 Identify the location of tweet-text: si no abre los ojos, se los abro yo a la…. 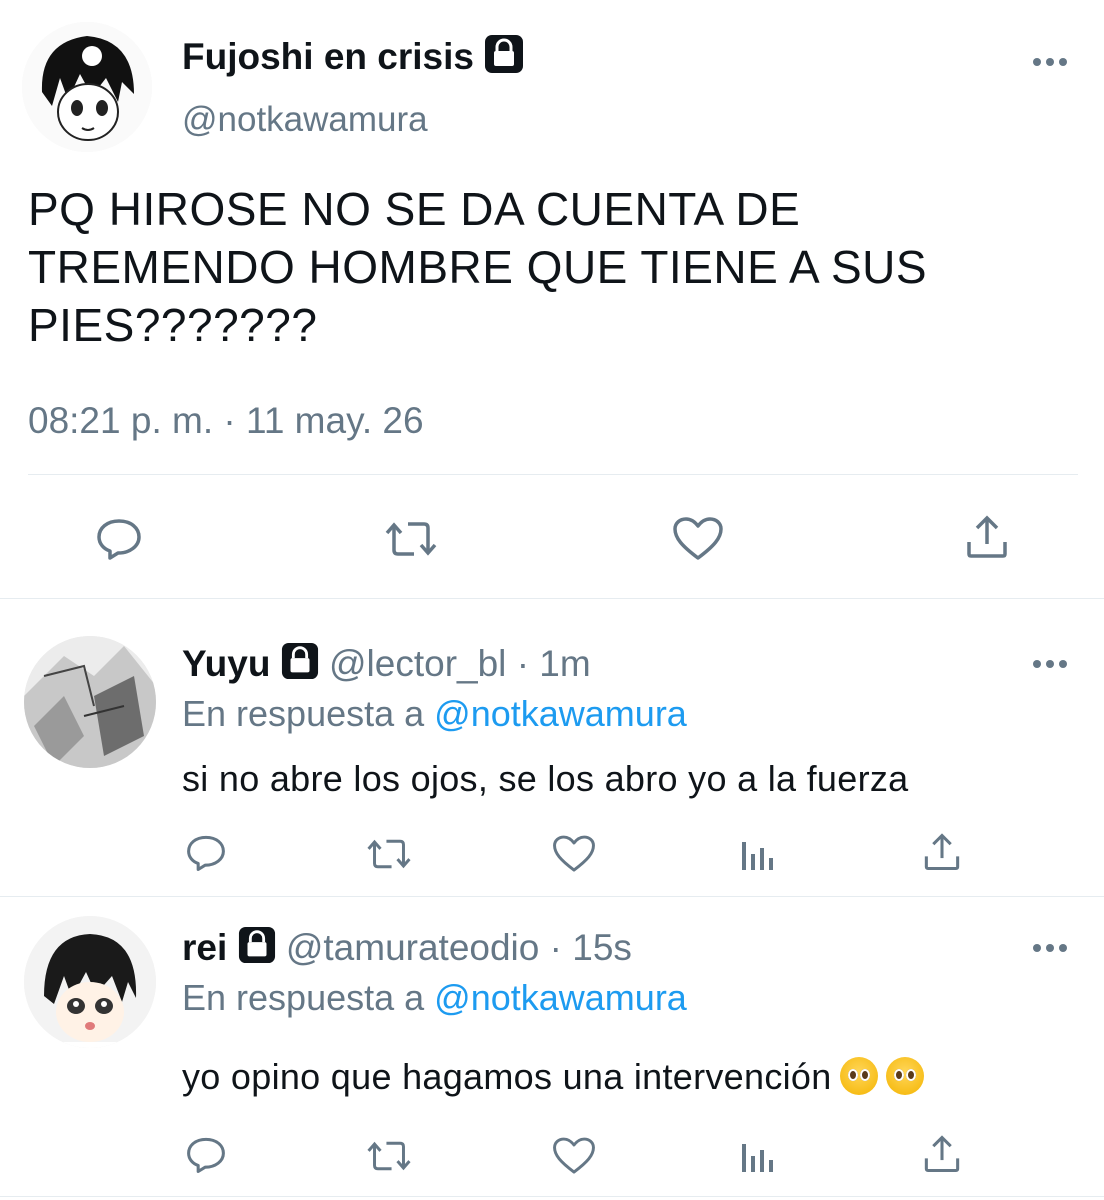
(545, 778).